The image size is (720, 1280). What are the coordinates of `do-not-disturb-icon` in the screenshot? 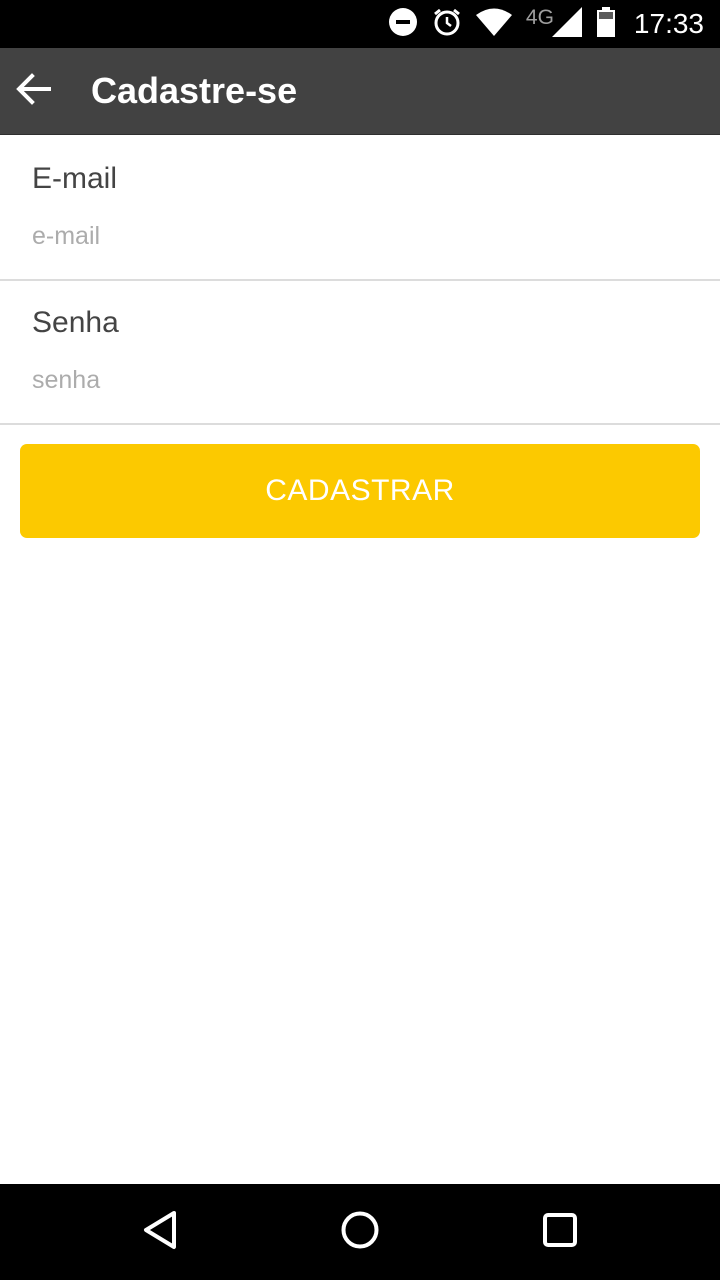 It's located at (403, 24).